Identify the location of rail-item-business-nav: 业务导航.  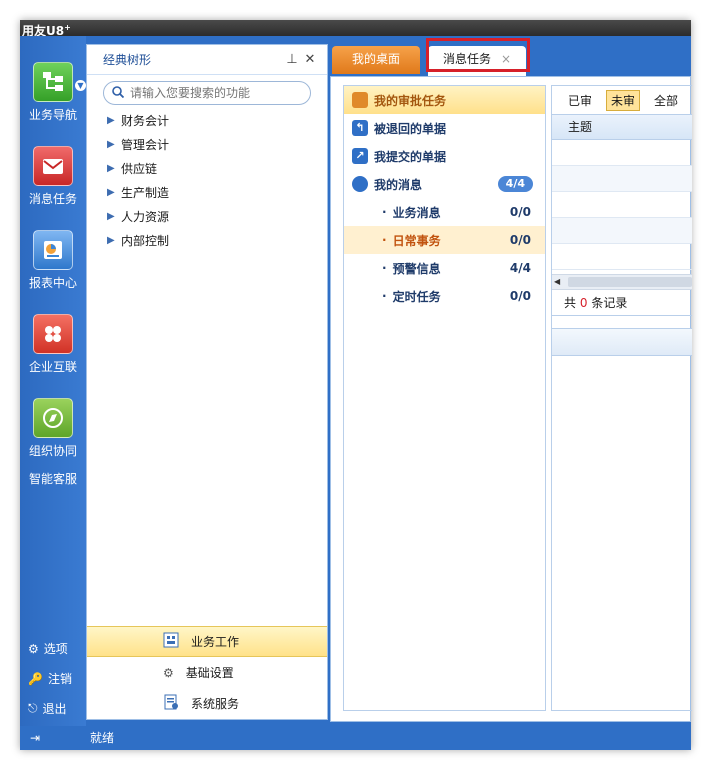
(53, 92).